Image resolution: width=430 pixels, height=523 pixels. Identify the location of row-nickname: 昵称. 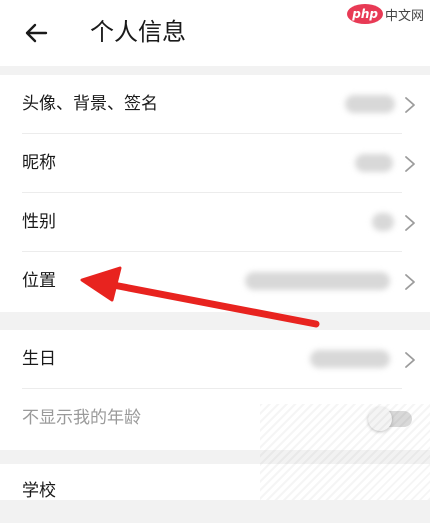
(215, 163).